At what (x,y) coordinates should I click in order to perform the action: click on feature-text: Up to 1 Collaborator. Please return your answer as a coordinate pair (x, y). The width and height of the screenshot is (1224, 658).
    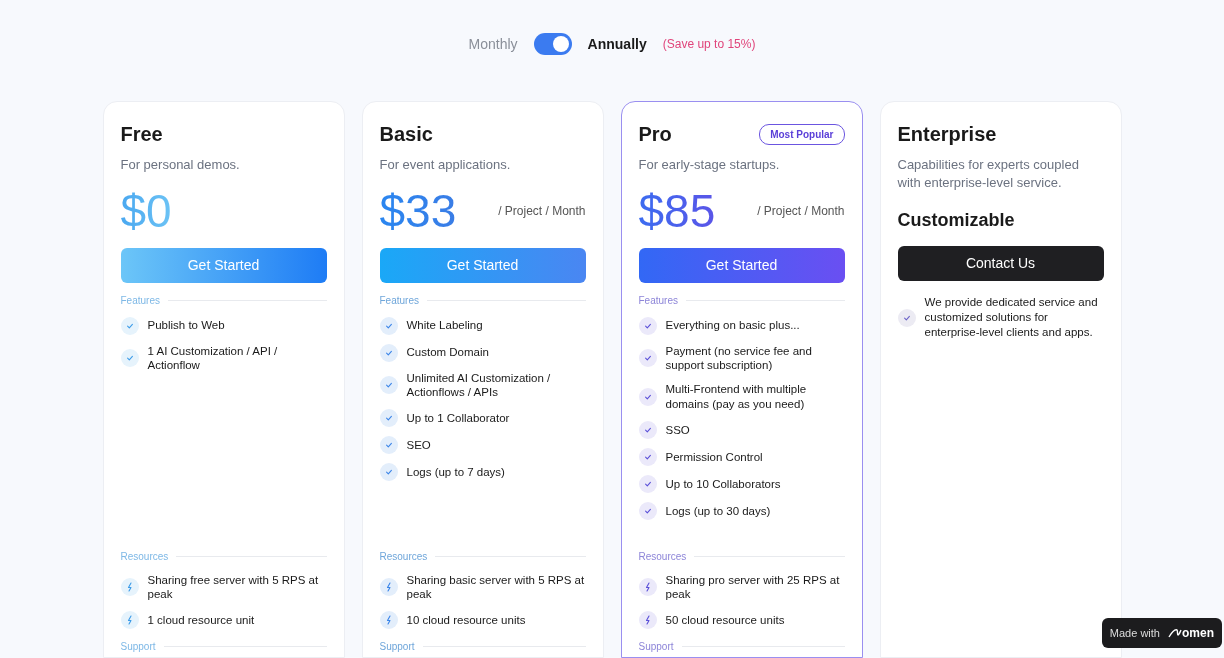
    Looking at the image, I should click on (458, 418).